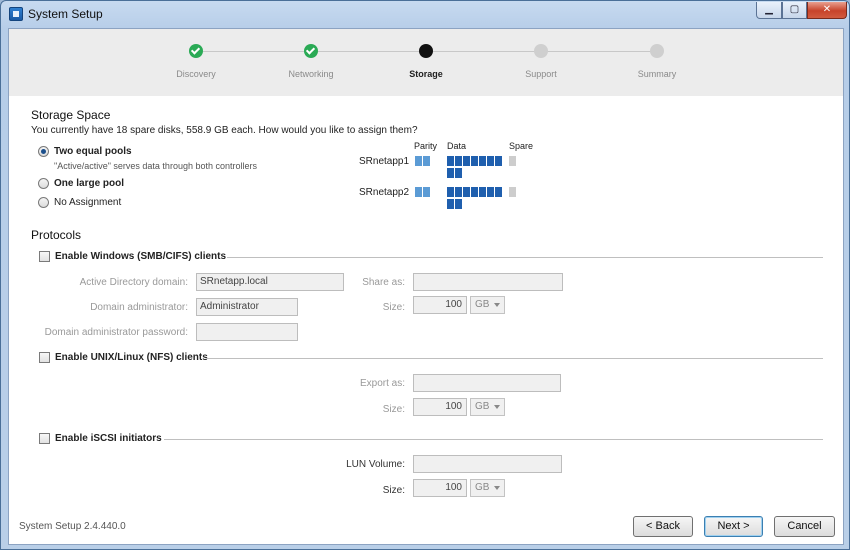 The image size is (850, 550). What do you see at coordinates (65, 14) in the screenshot?
I see `window-title: System Setup` at bounding box center [65, 14].